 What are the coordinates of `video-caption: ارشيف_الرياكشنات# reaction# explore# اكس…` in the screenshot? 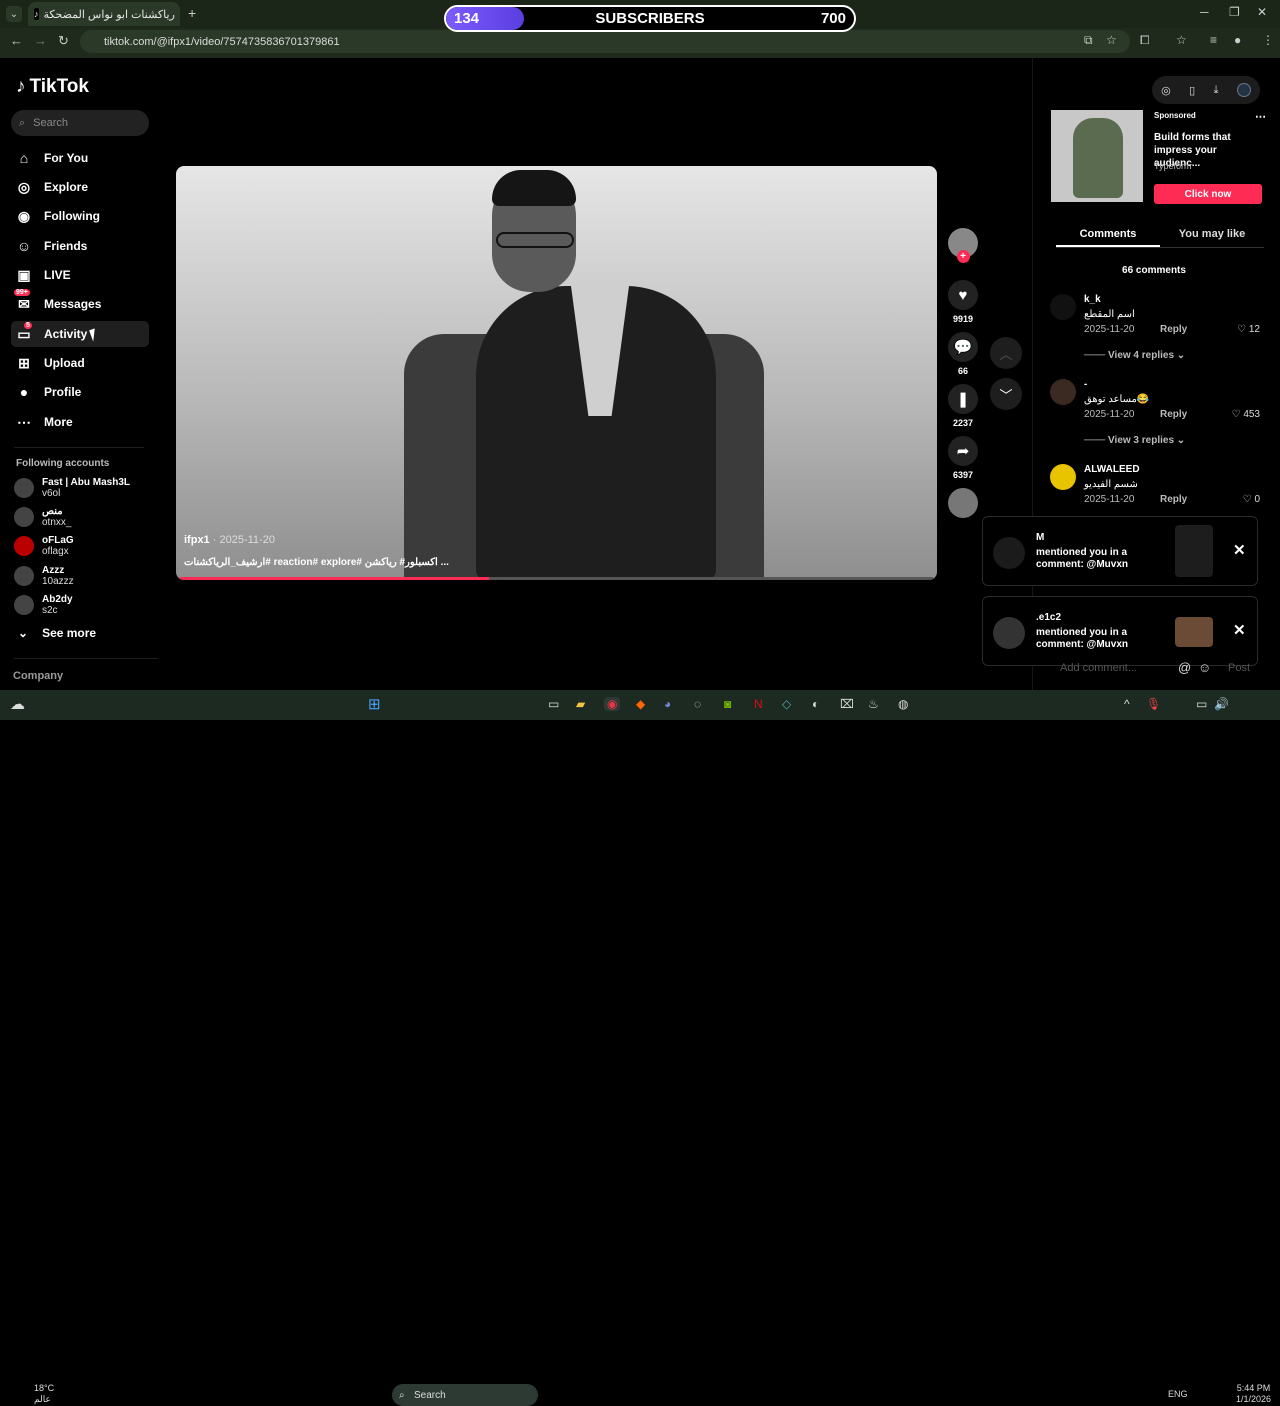 It's located at (316, 562).